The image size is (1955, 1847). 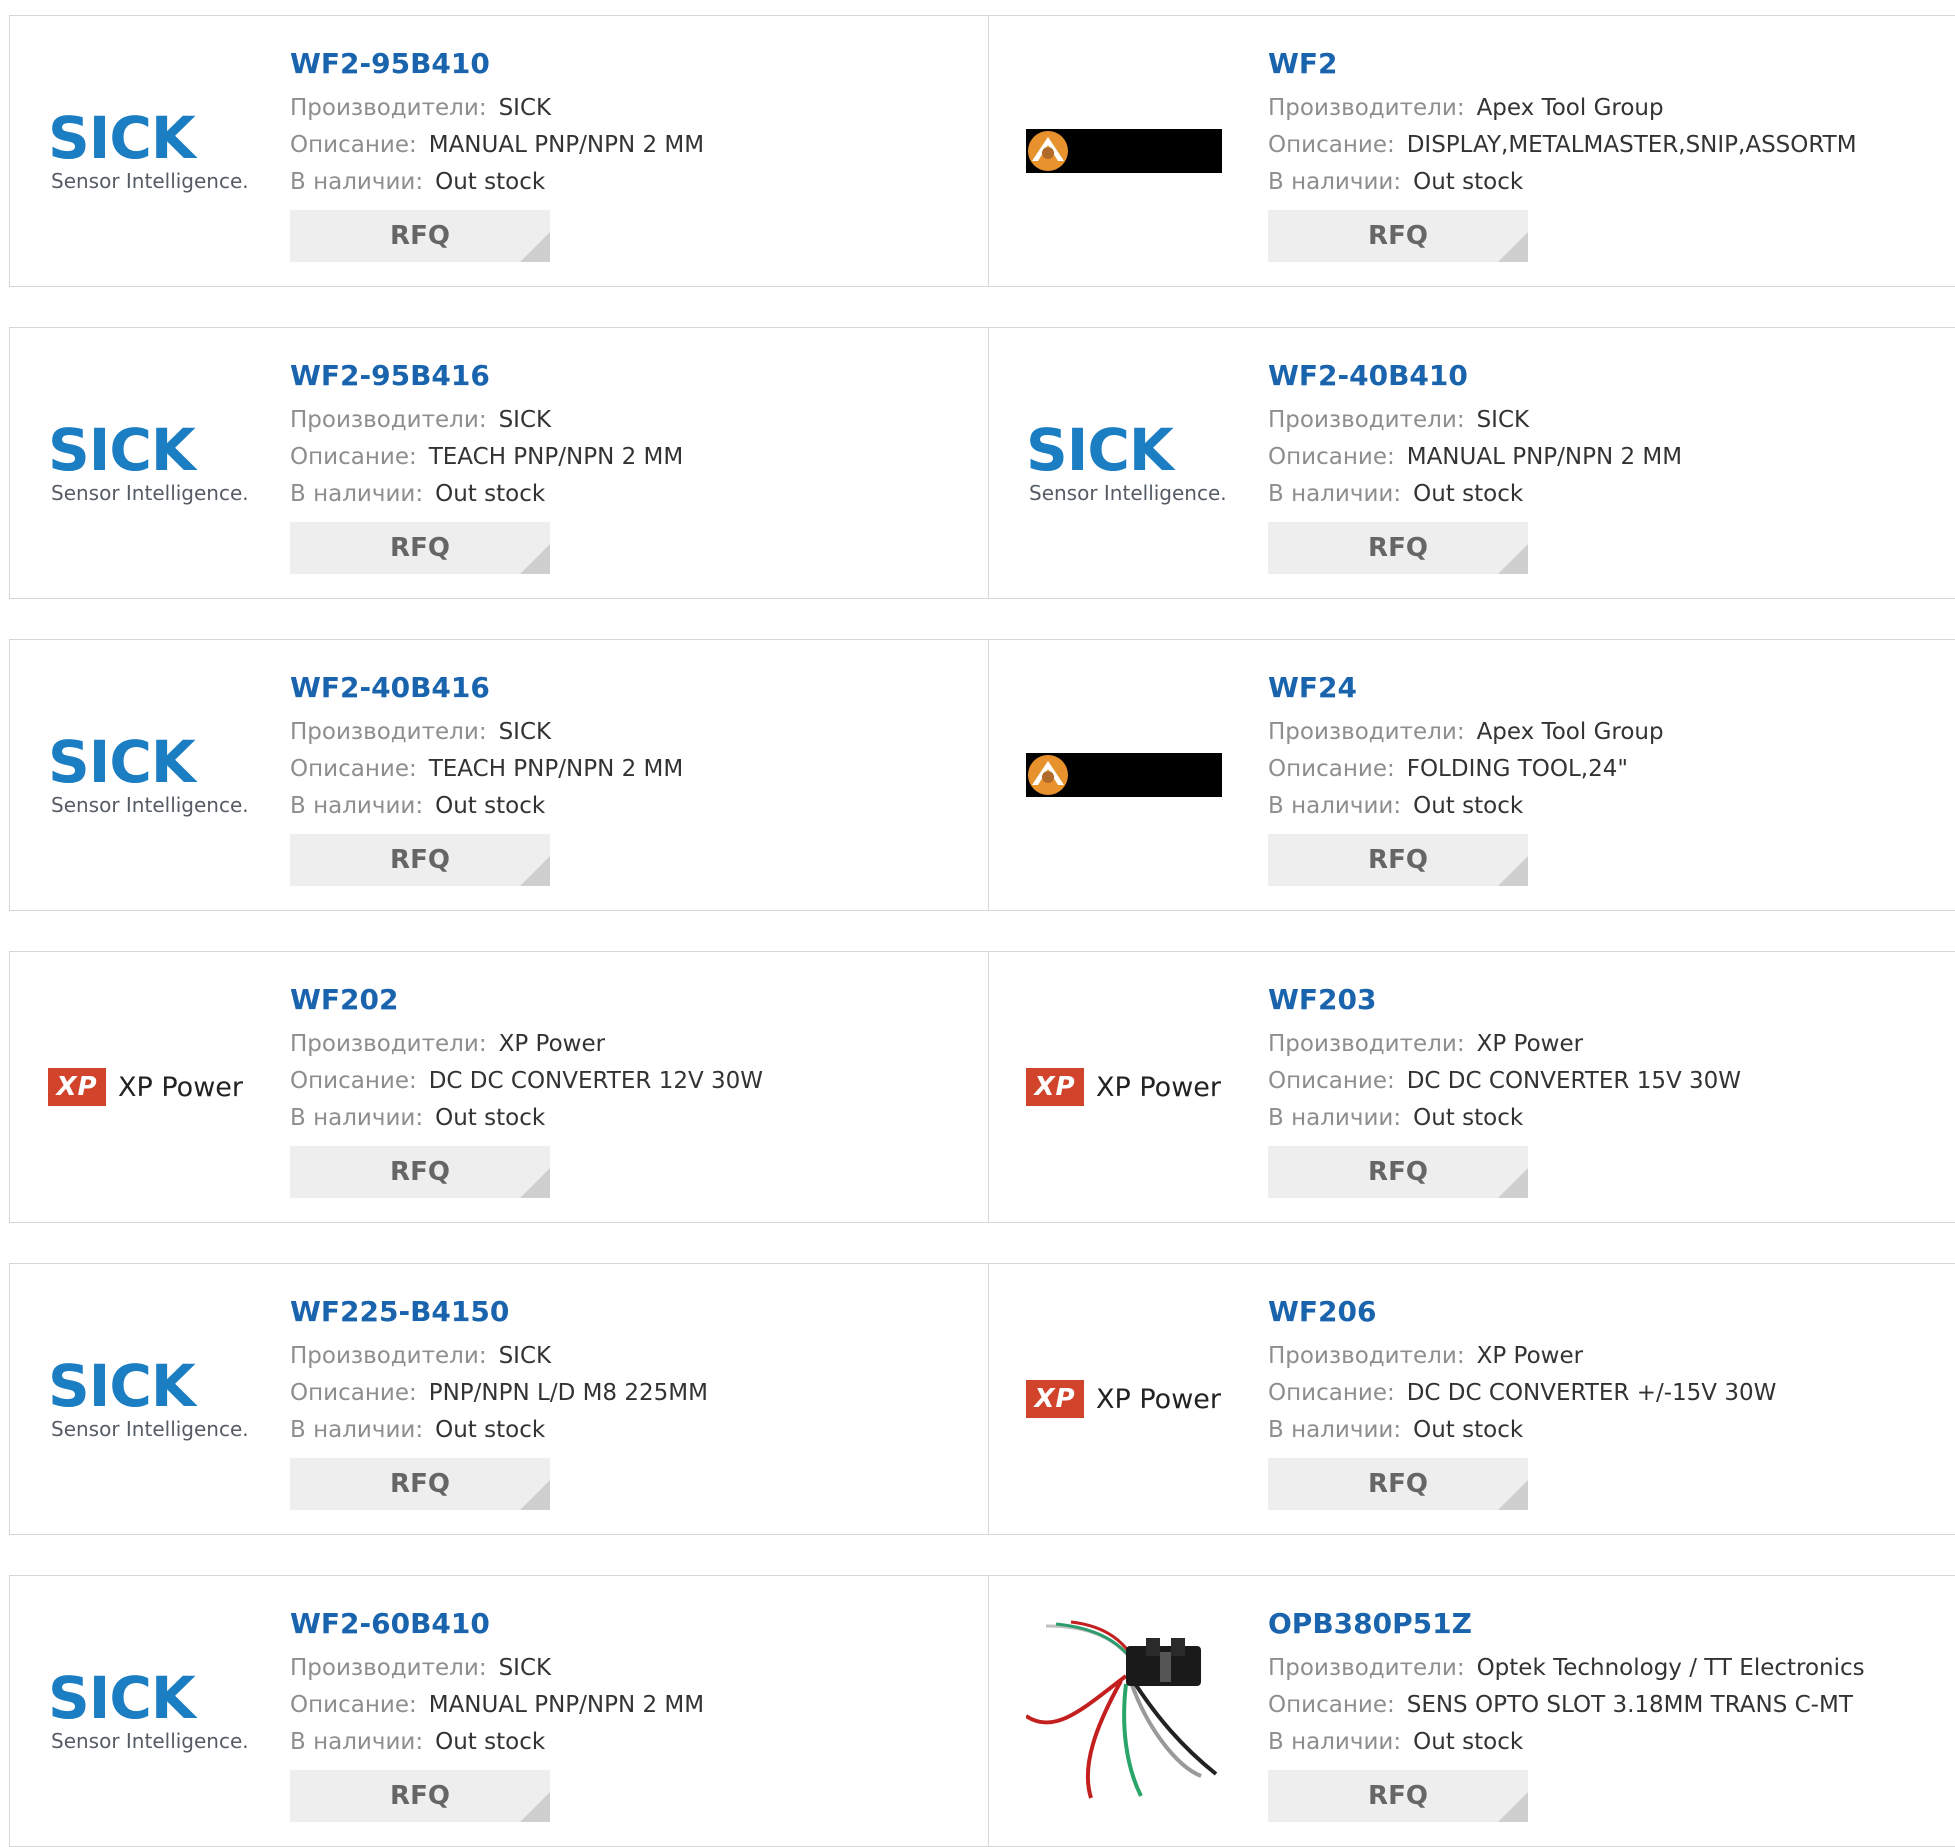 What do you see at coordinates (1522, 1312) in the screenshot?
I see `product-name-link: WF206` at bounding box center [1522, 1312].